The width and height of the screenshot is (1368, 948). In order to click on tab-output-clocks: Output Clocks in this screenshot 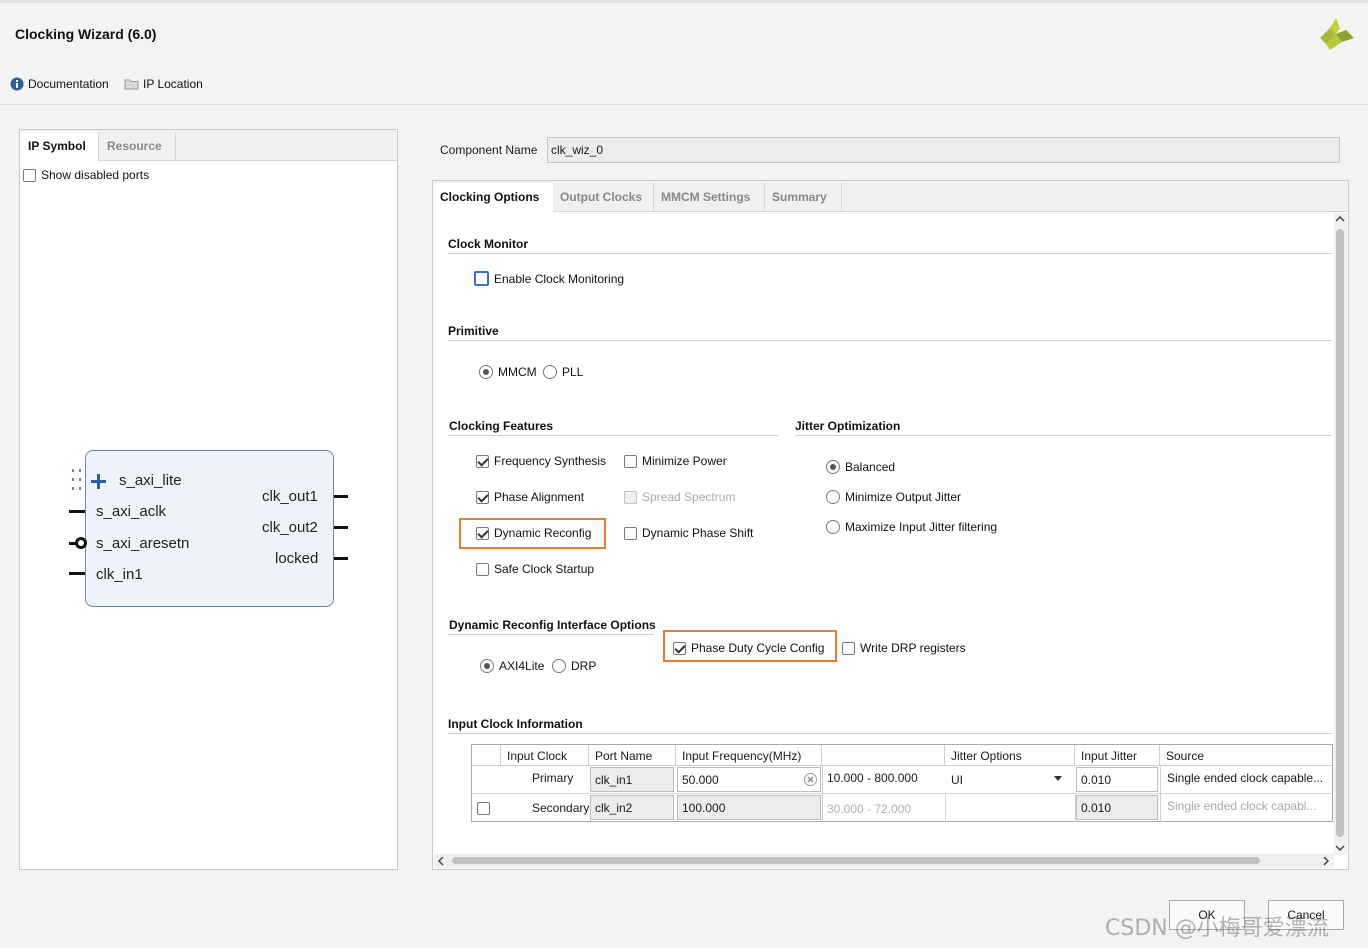, I will do `click(603, 197)`.